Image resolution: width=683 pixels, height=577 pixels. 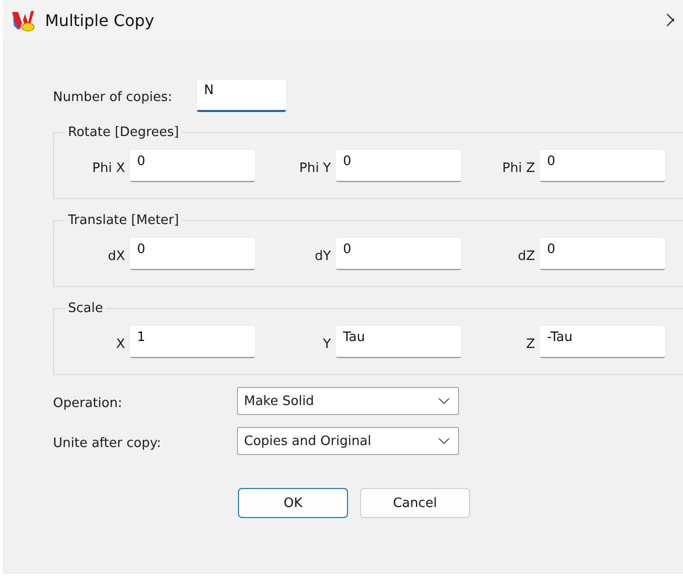 What do you see at coordinates (107, 442) in the screenshot?
I see `field-label: Unite after copy:` at bounding box center [107, 442].